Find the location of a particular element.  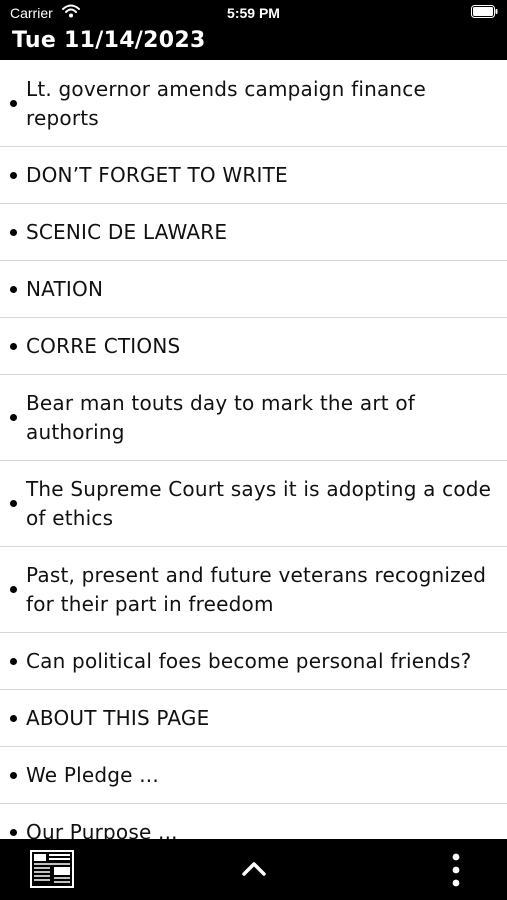

more-vertical-icon is located at coordinates (456, 870).